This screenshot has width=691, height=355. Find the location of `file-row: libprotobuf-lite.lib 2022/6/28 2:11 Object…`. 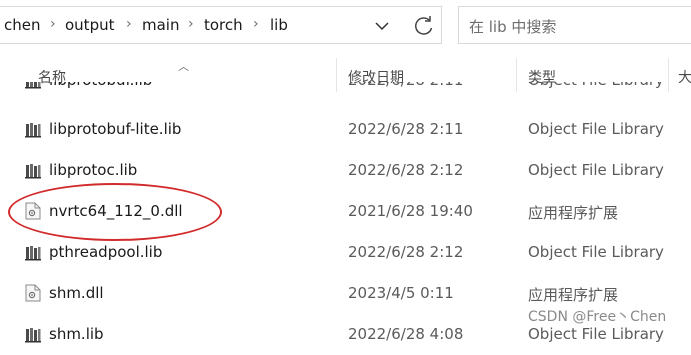

file-row: libprotobuf-lite.lib 2022/6/28 2:11 Object… is located at coordinates (345, 129).